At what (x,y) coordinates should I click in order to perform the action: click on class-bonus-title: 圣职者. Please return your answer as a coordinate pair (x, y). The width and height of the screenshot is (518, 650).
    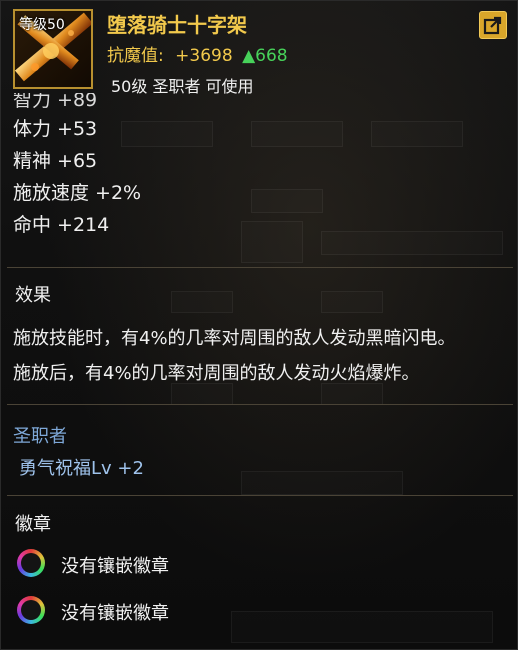
    Looking at the image, I should click on (40, 436).